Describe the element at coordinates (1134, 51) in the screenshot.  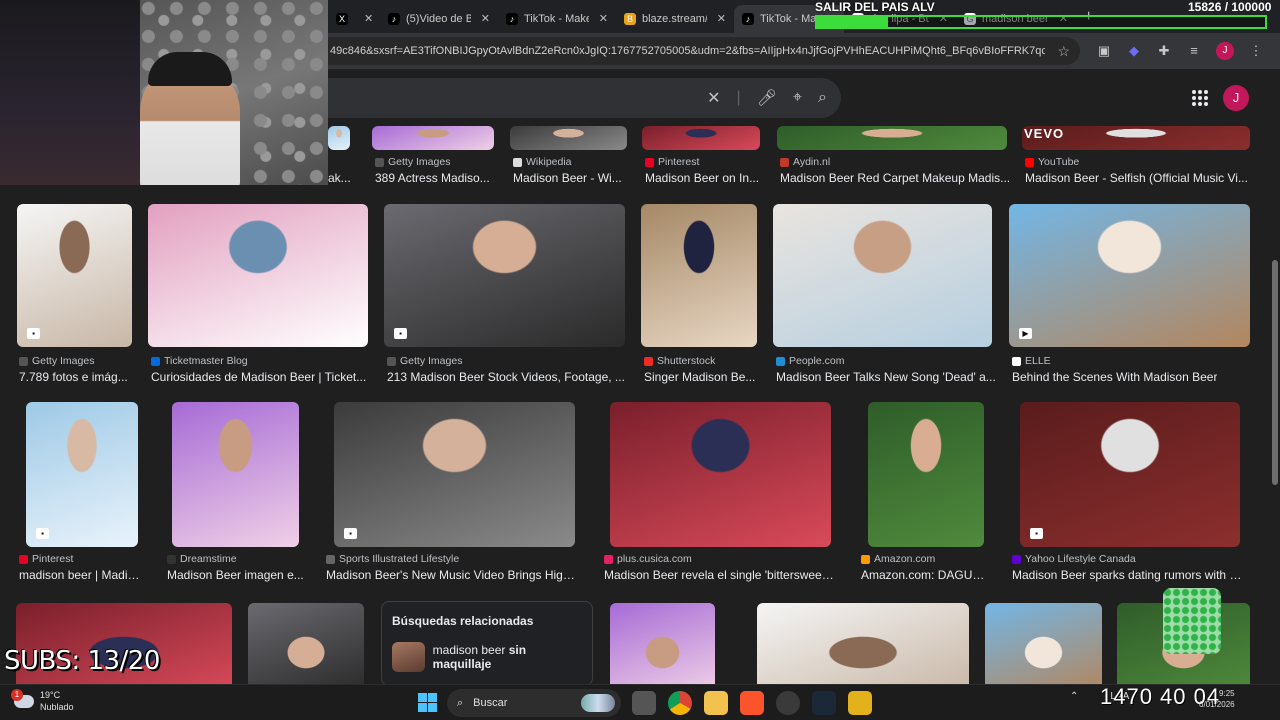
I see `extension-brave-icon: ◆` at that location.